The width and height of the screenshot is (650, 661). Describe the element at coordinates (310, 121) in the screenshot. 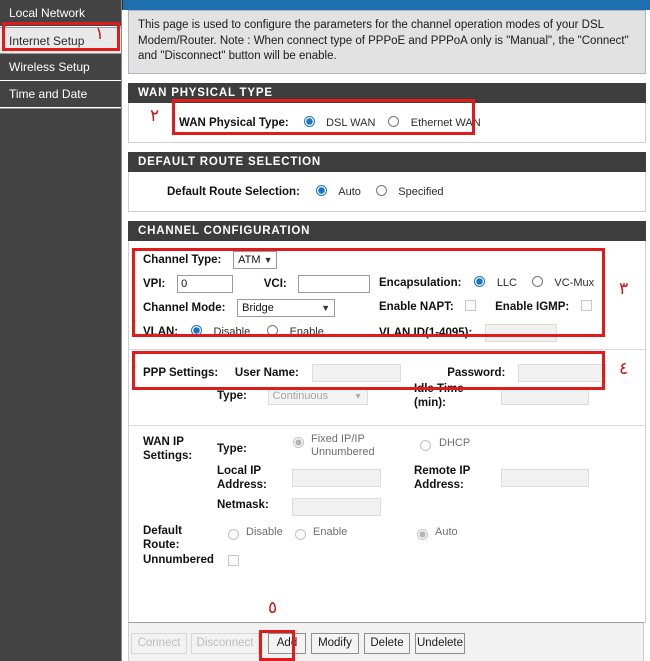

I see `radio-dsl-wan` at that location.